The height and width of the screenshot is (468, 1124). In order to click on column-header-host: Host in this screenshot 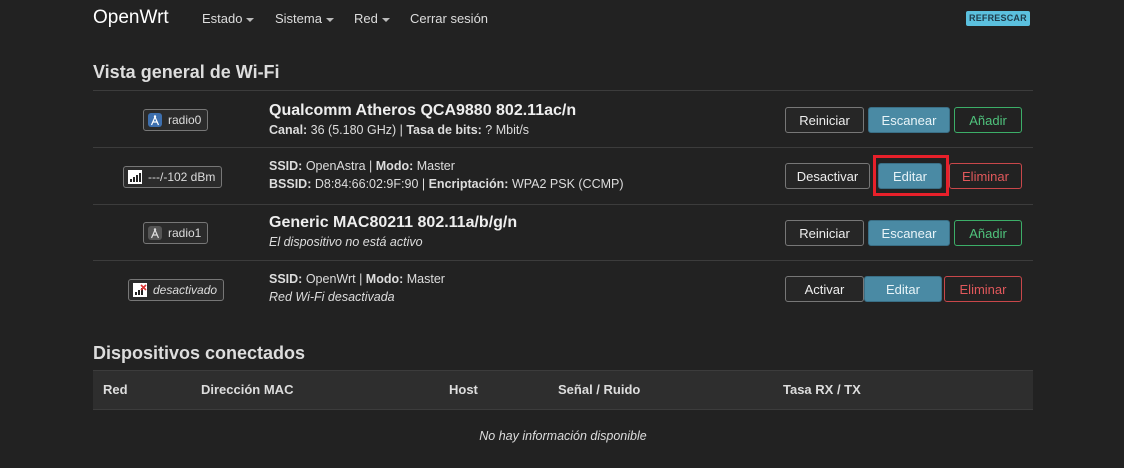, I will do `click(463, 389)`.